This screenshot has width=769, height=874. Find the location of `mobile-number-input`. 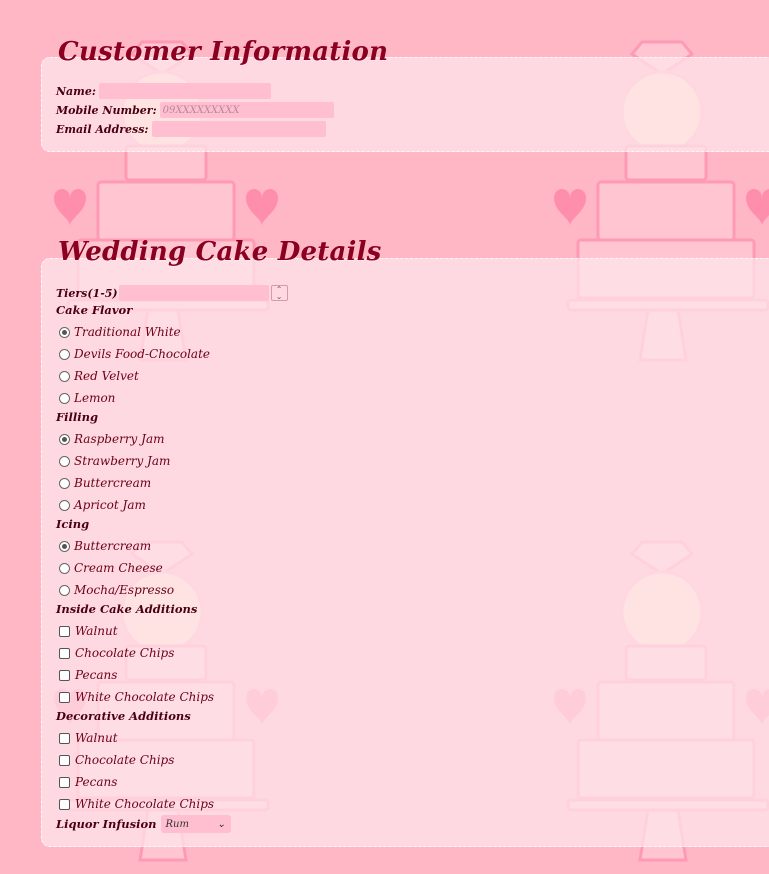

mobile-number-input is located at coordinates (246, 110).